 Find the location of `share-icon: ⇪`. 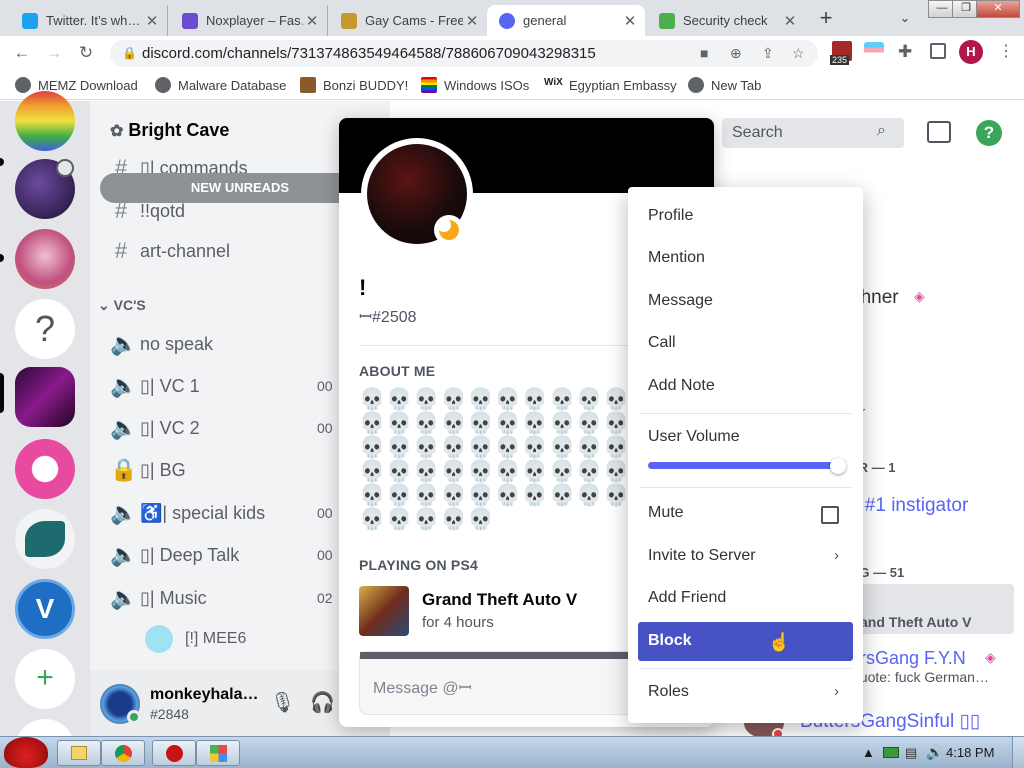

share-icon: ⇪ is located at coordinates (768, 53).